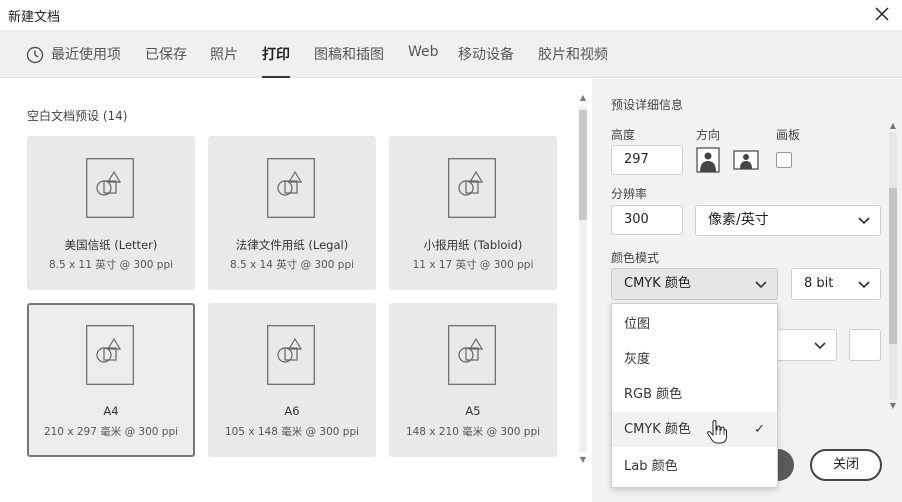  I want to click on hand-cursor-icon, so click(717, 432).